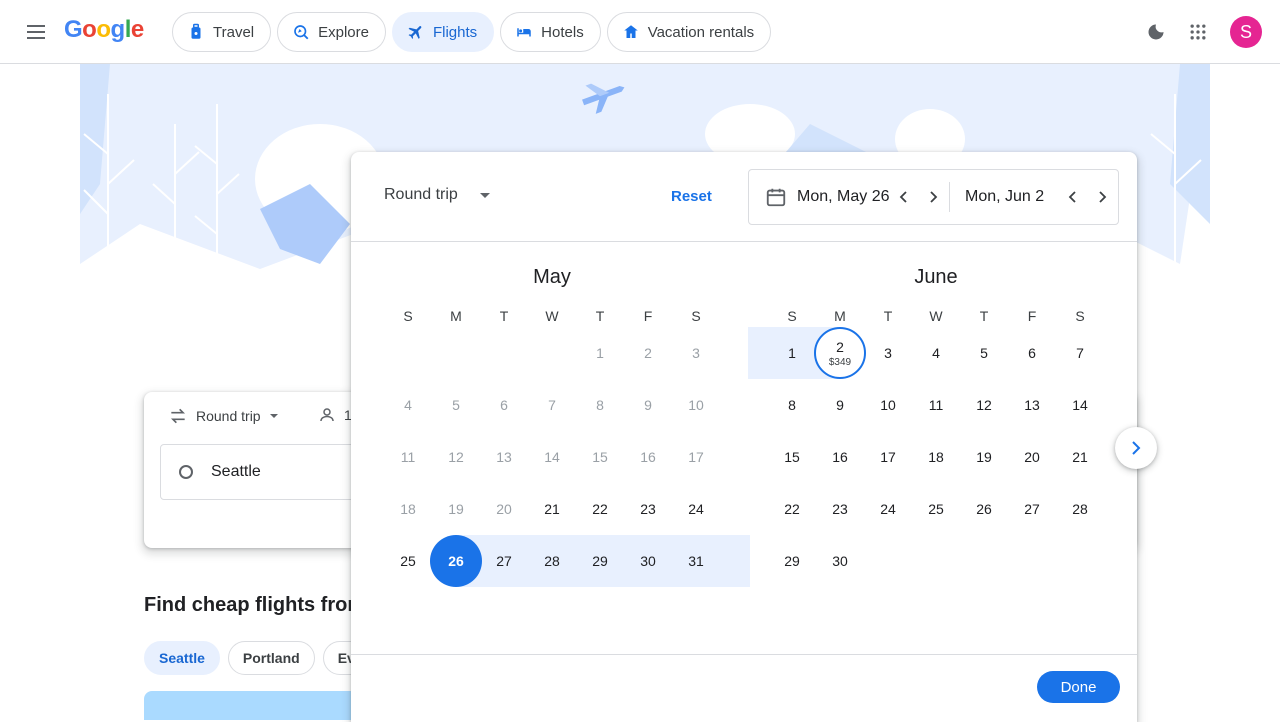 The height and width of the screenshot is (722, 1280). I want to click on dialog-trip-type-label: Round trip, so click(421, 194).